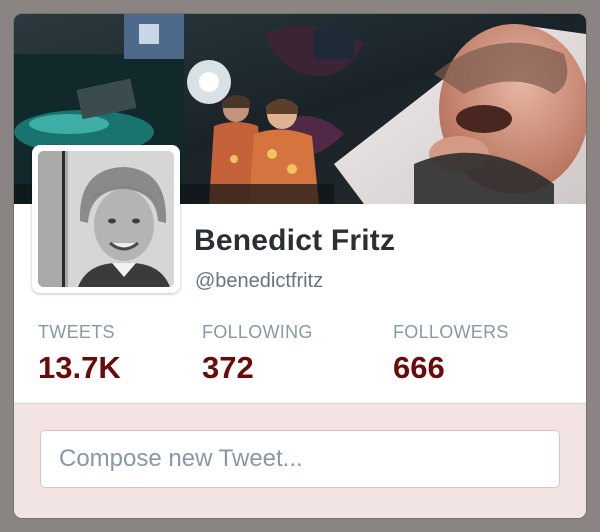  Describe the element at coordinates (451, 332) in the screenshot. I see `stat-followers-label: FOLLOWERS` at that location.